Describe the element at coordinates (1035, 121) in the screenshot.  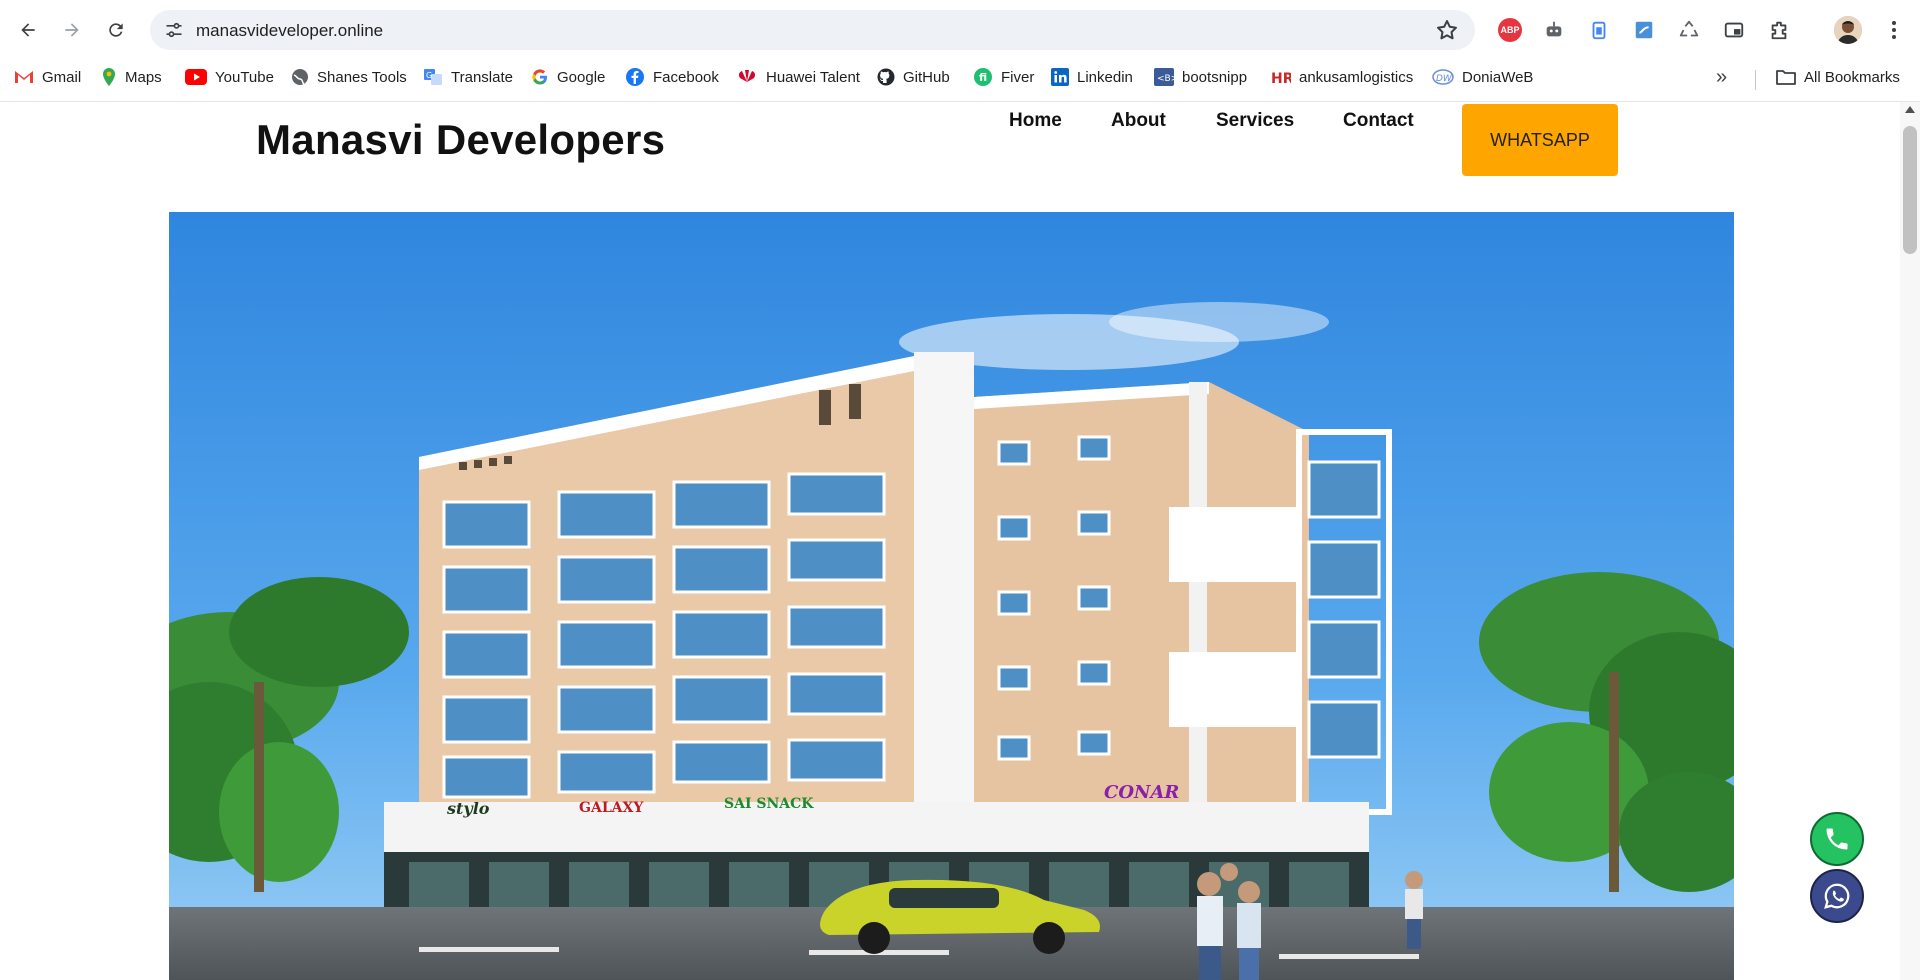
I see `nav-home: Home` at that location.